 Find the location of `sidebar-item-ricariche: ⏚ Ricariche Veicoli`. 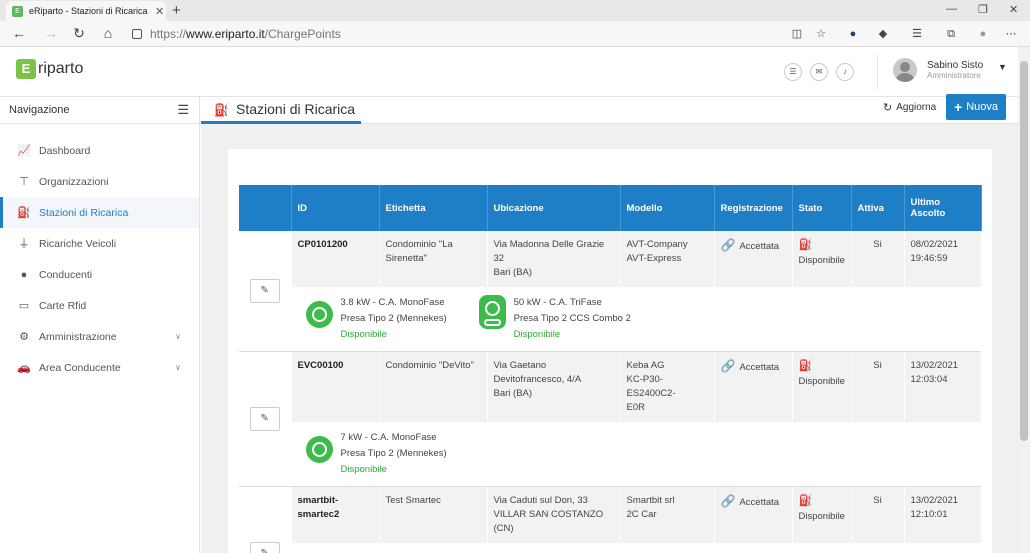

sidebar-item-ricariche: ⏚ Ricariche Veicoli is located at coordinates (99, 243).